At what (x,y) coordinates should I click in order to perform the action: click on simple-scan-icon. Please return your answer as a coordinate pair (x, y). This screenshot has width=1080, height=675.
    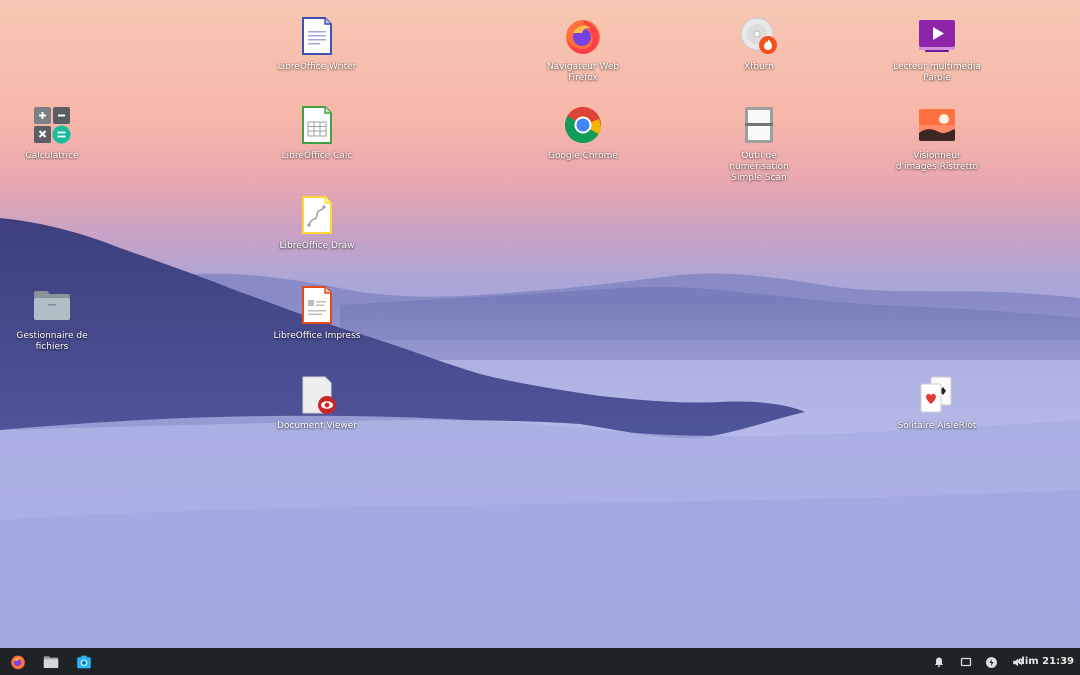
    Looking at the image, I should click on (759, 125).